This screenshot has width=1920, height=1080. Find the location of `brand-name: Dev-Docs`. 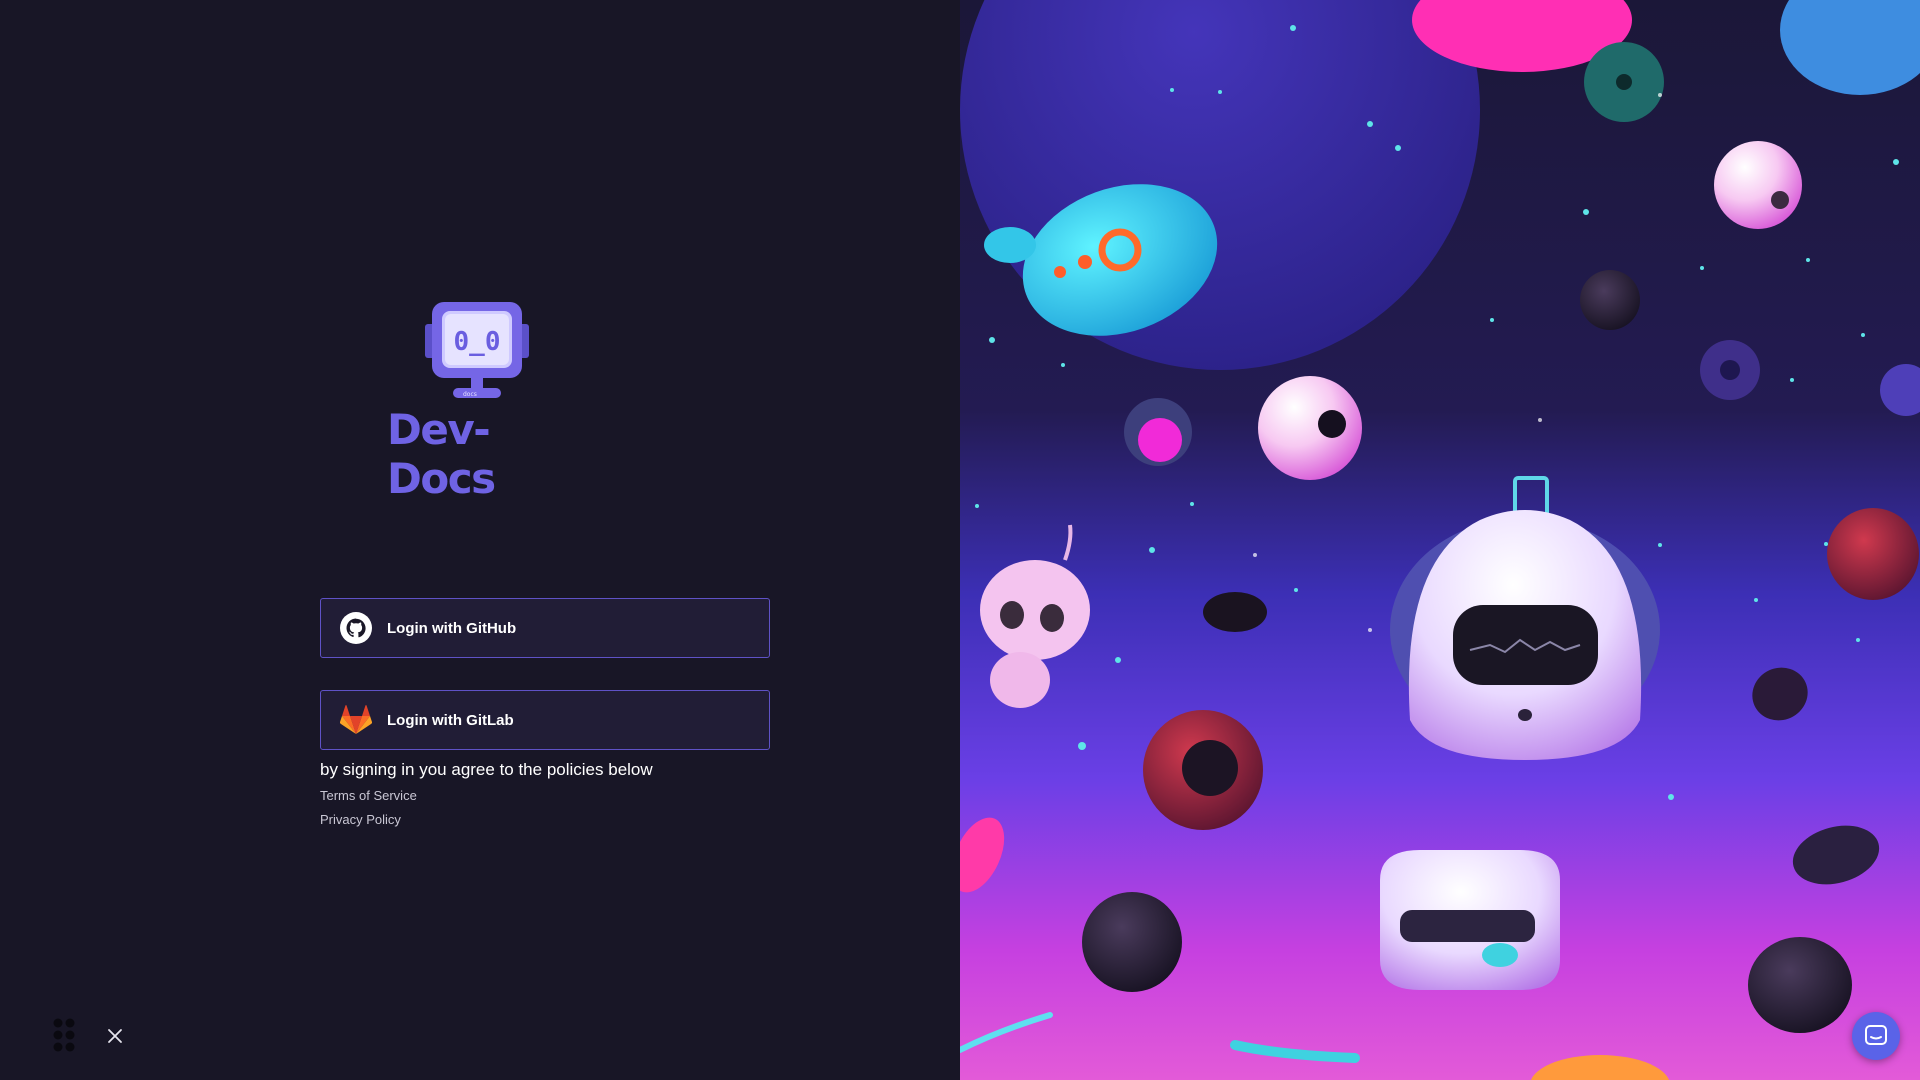

brand-name: Dev-Docs is located at coordinates (441, 454).